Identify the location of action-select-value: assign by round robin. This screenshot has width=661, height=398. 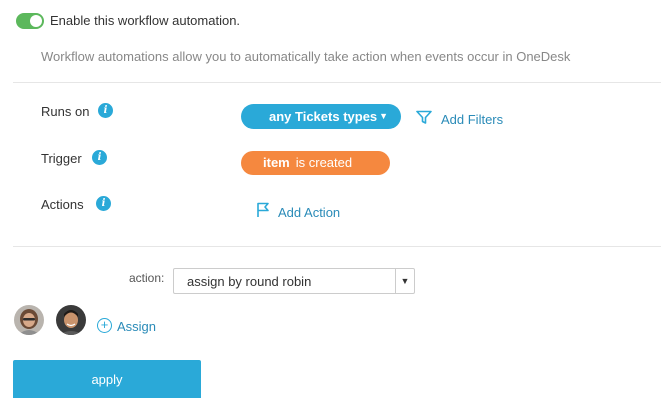
(249, 281).